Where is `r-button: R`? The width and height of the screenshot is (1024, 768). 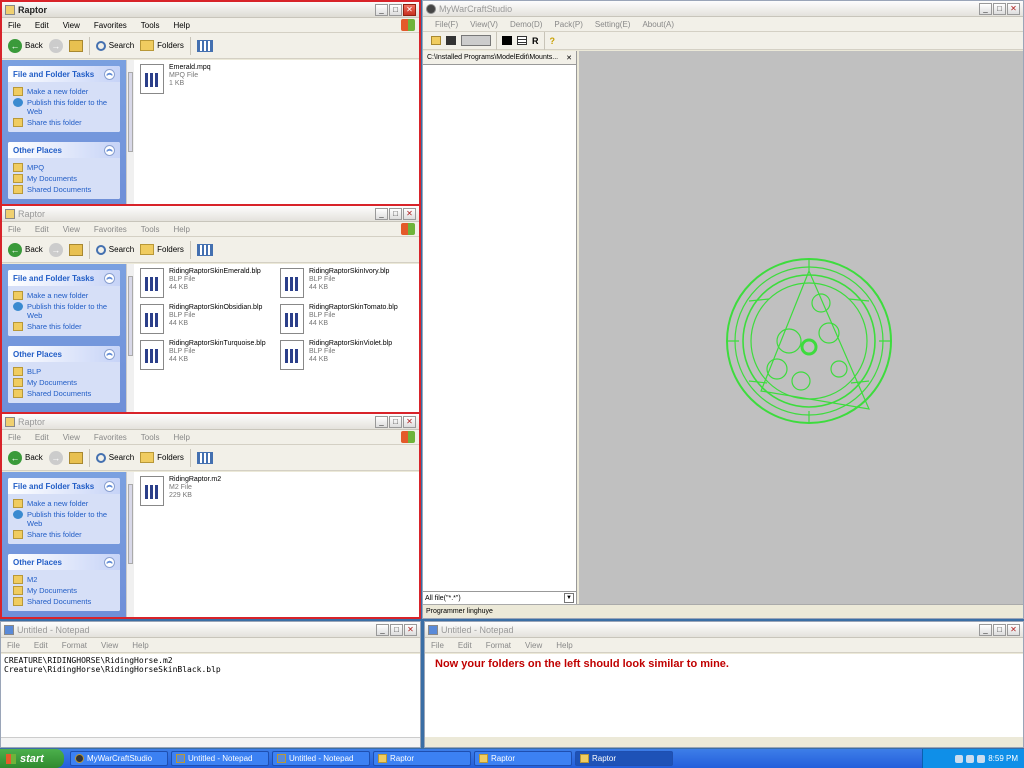 r-button: R is located at coordinates (535, 41).